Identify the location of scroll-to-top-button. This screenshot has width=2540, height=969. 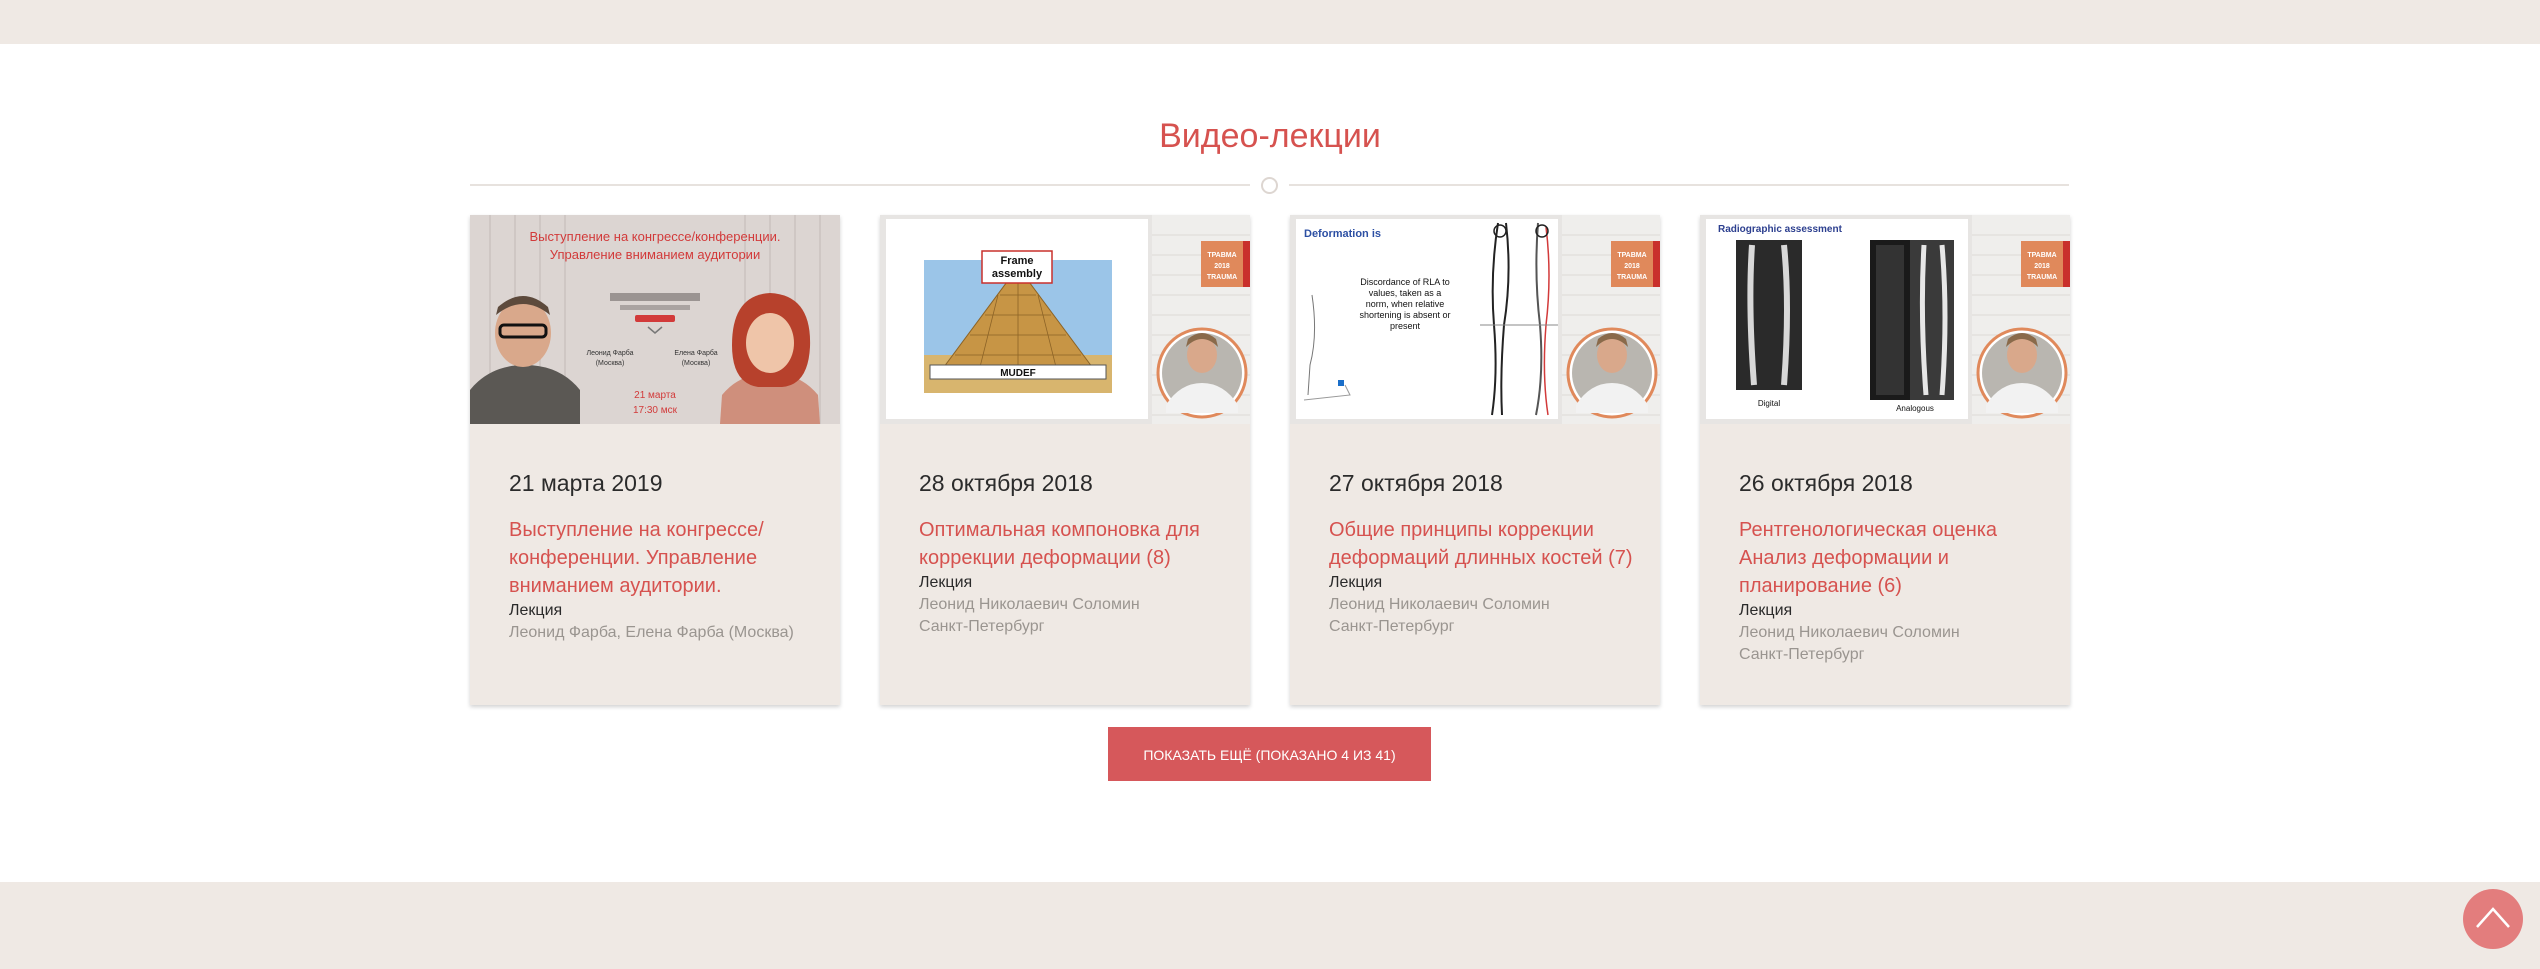
(2493, 919).